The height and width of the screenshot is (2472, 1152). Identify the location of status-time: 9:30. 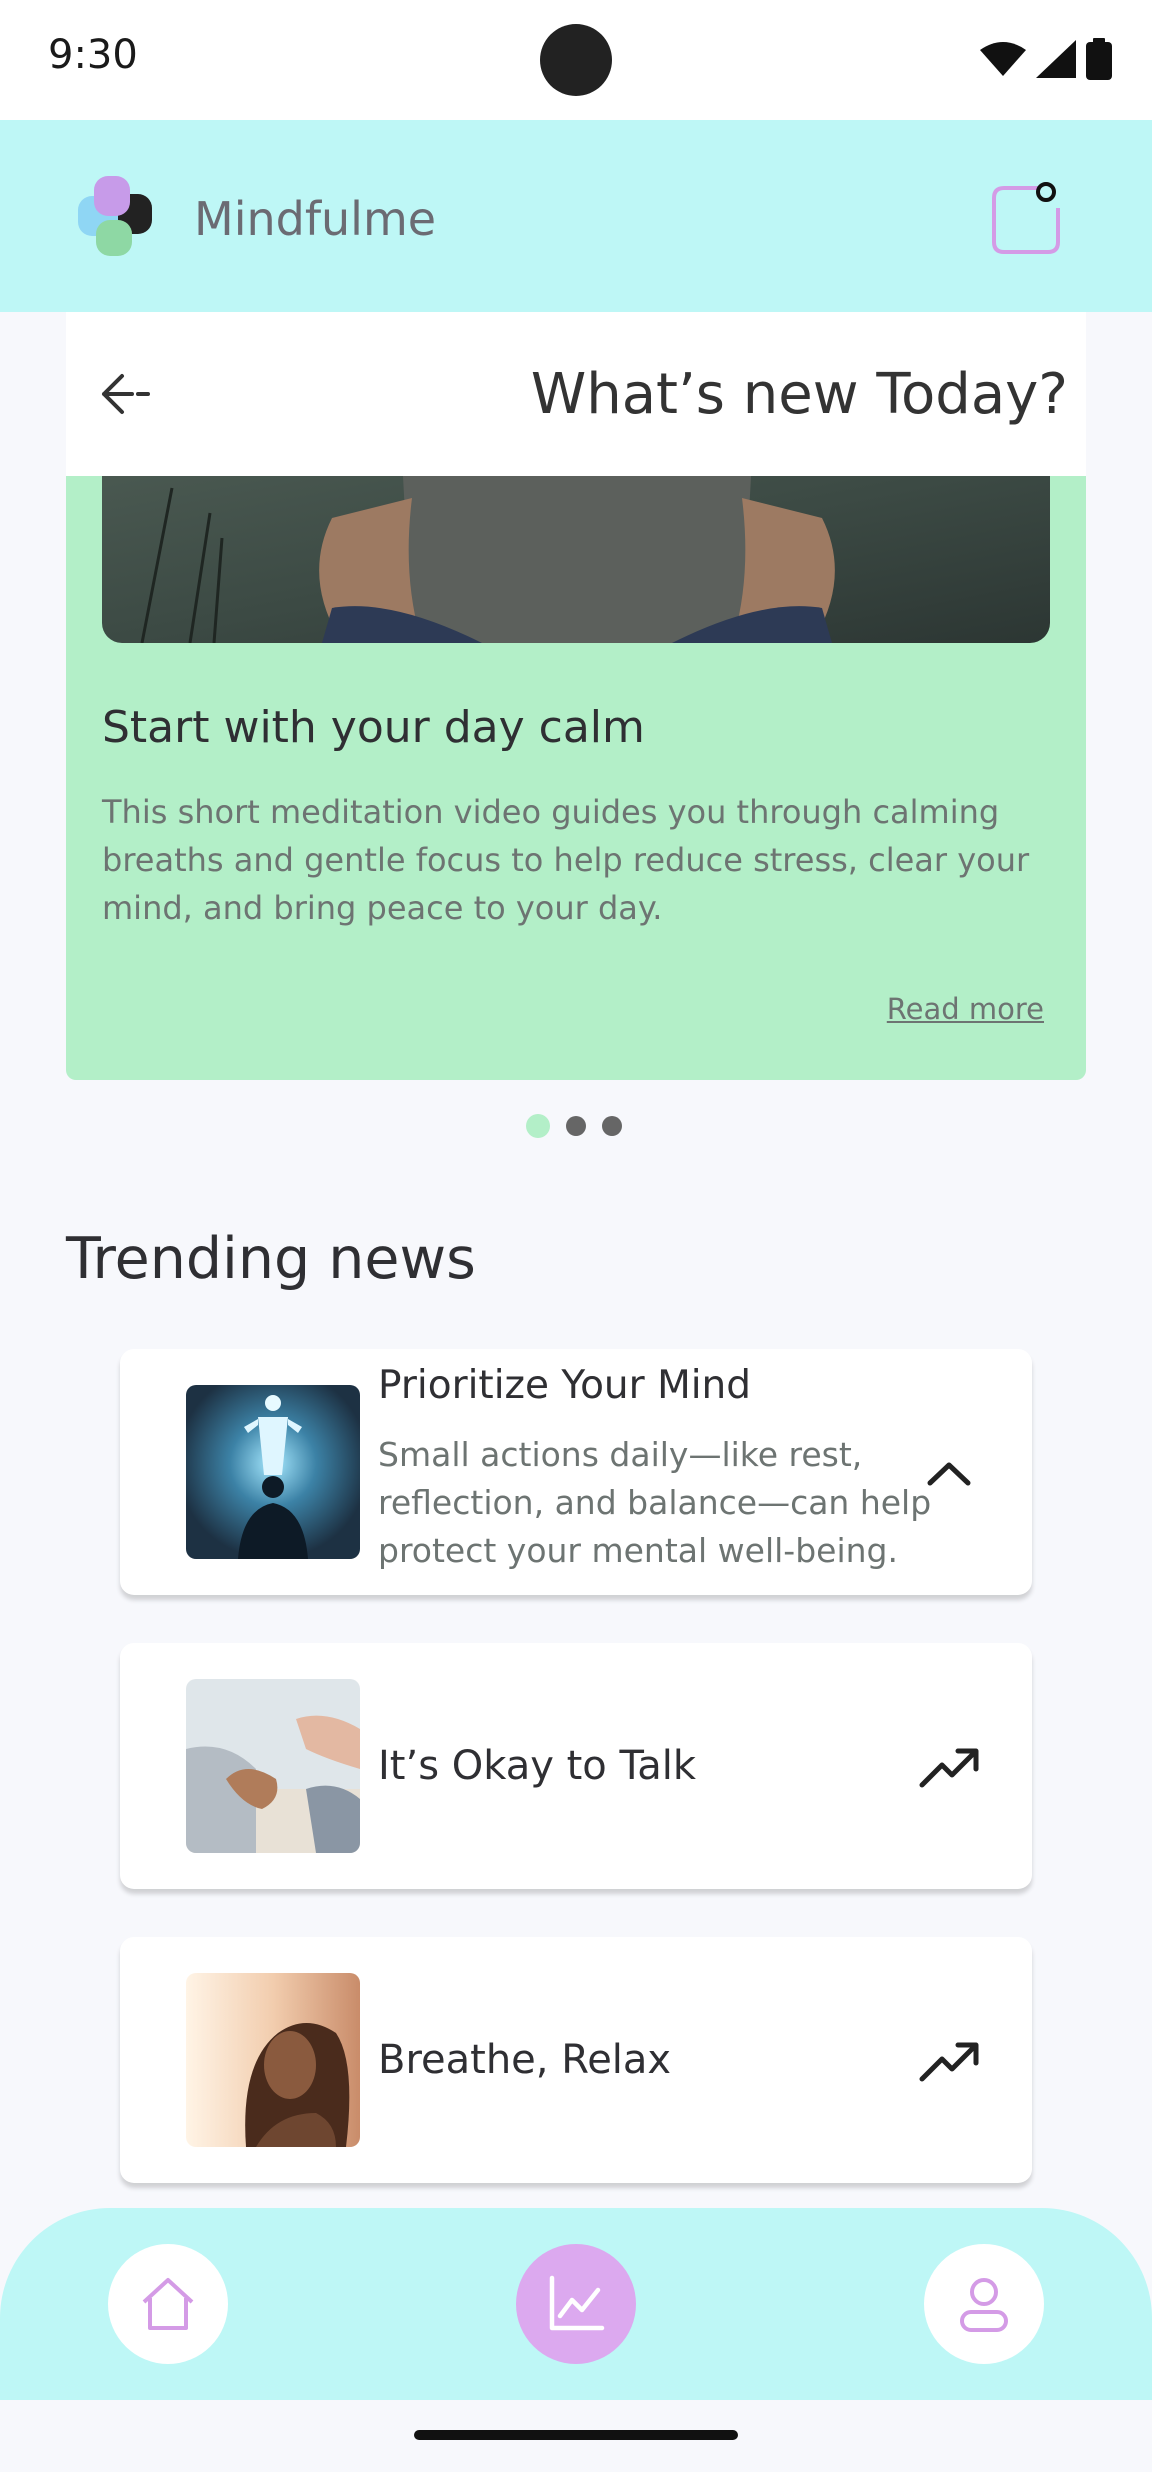
(93, 55).